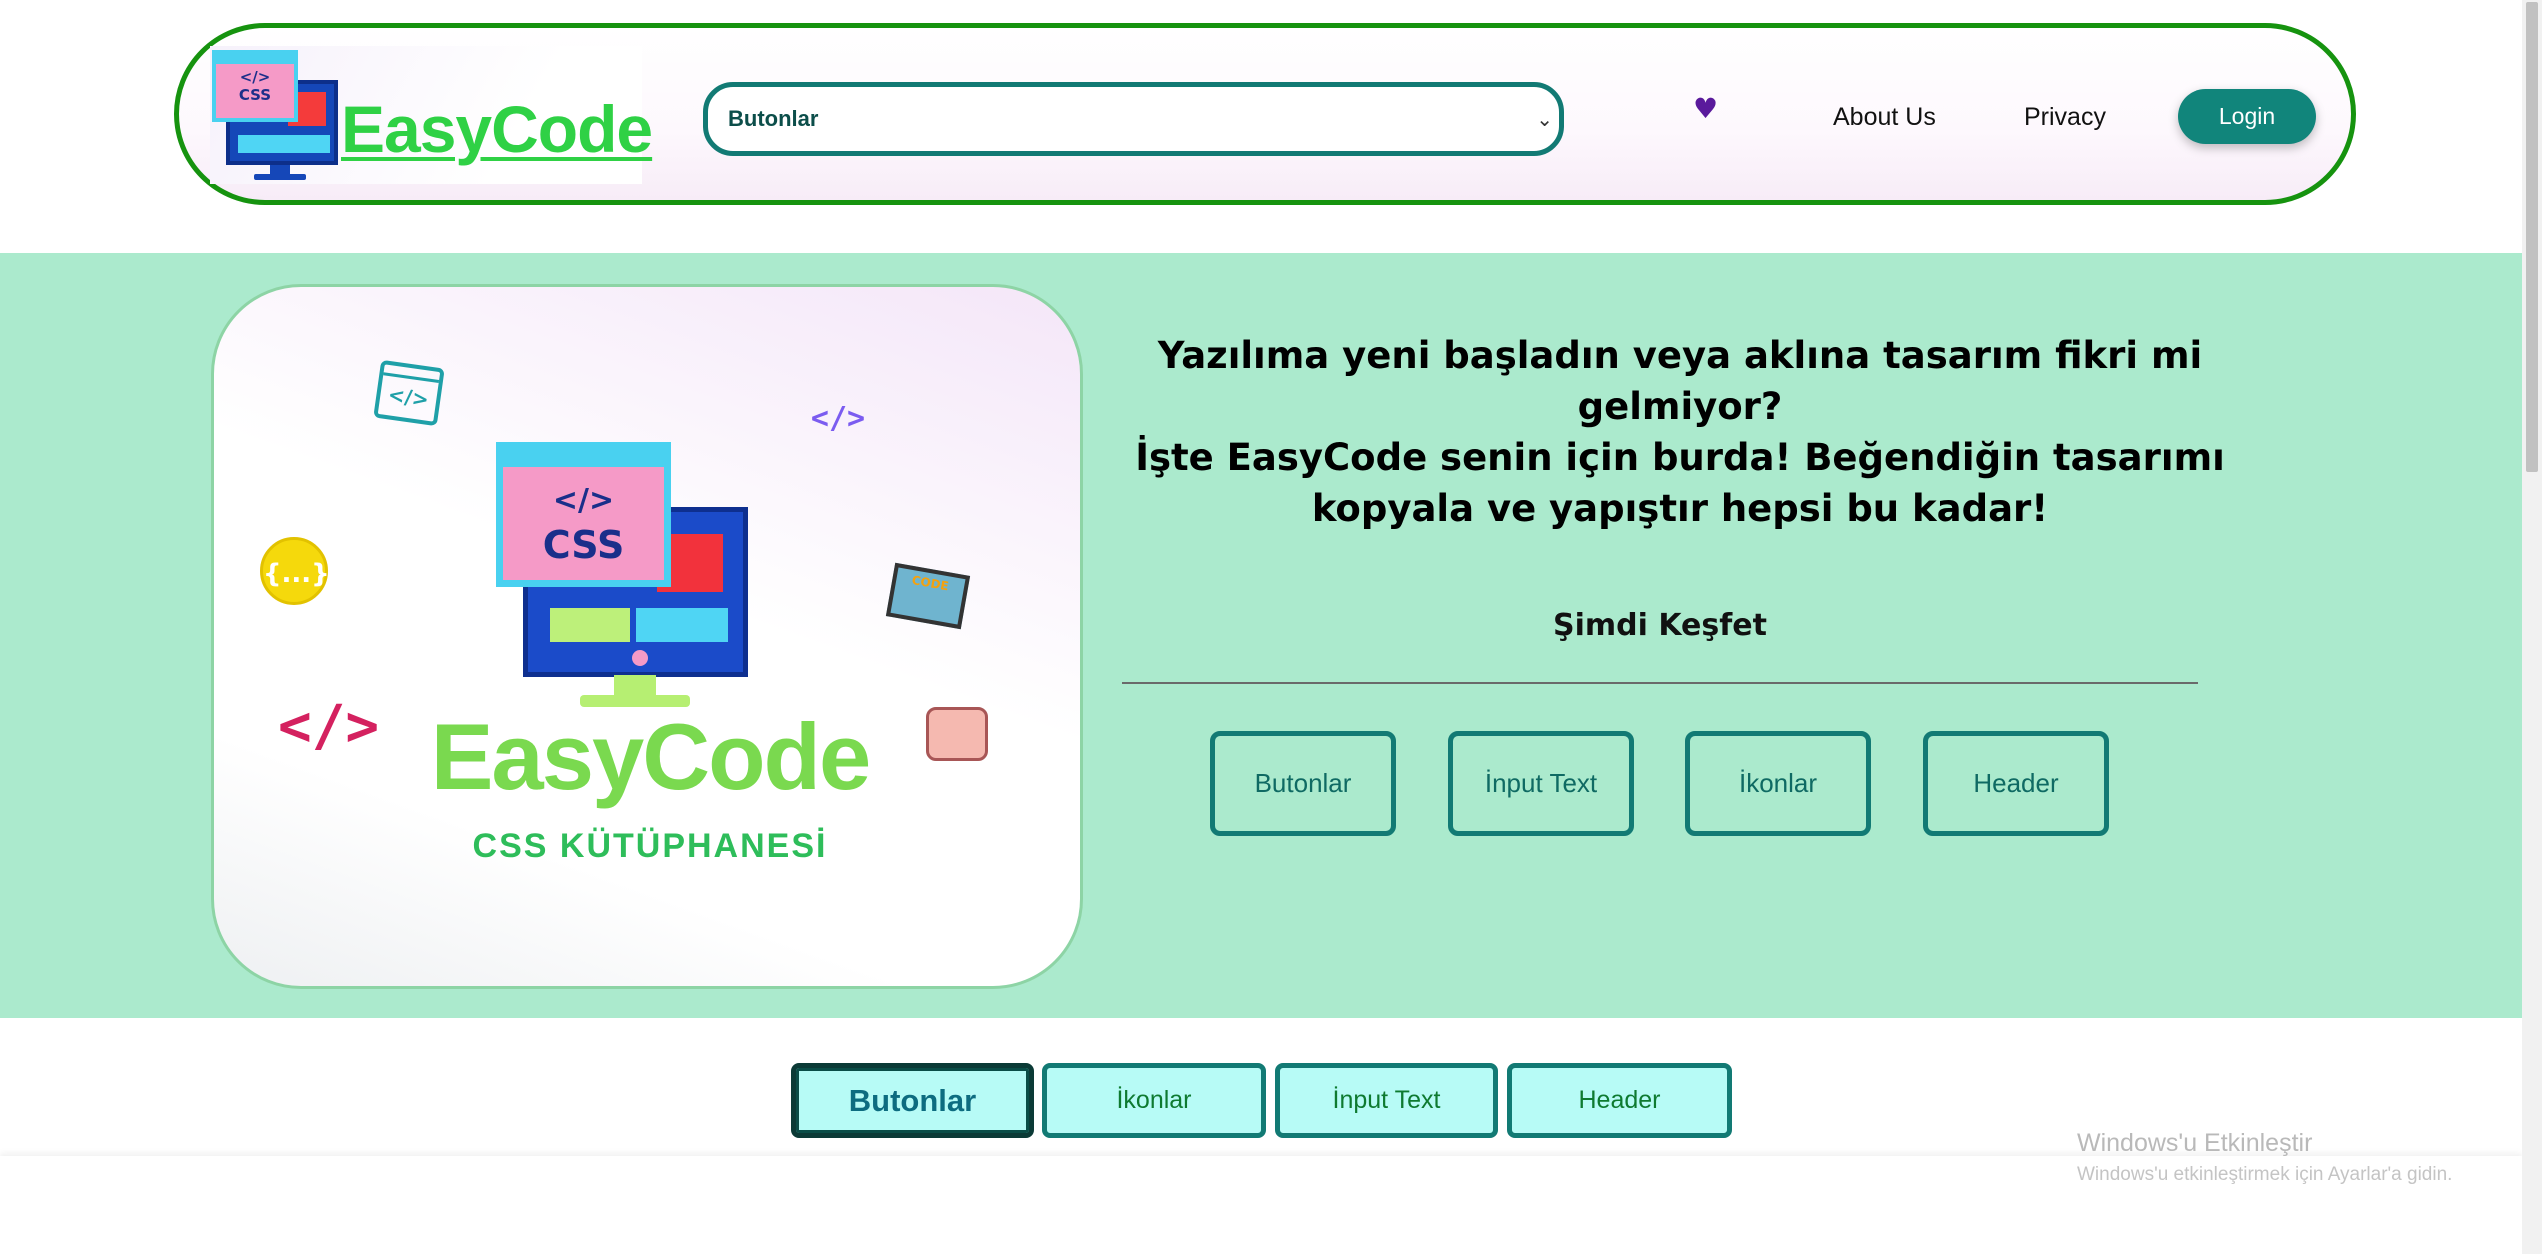 This screenshot has height=1254, width=2542. I want to click on activation-watermark-title: Windows'u Etkinleştir, so click(2195, 1143).